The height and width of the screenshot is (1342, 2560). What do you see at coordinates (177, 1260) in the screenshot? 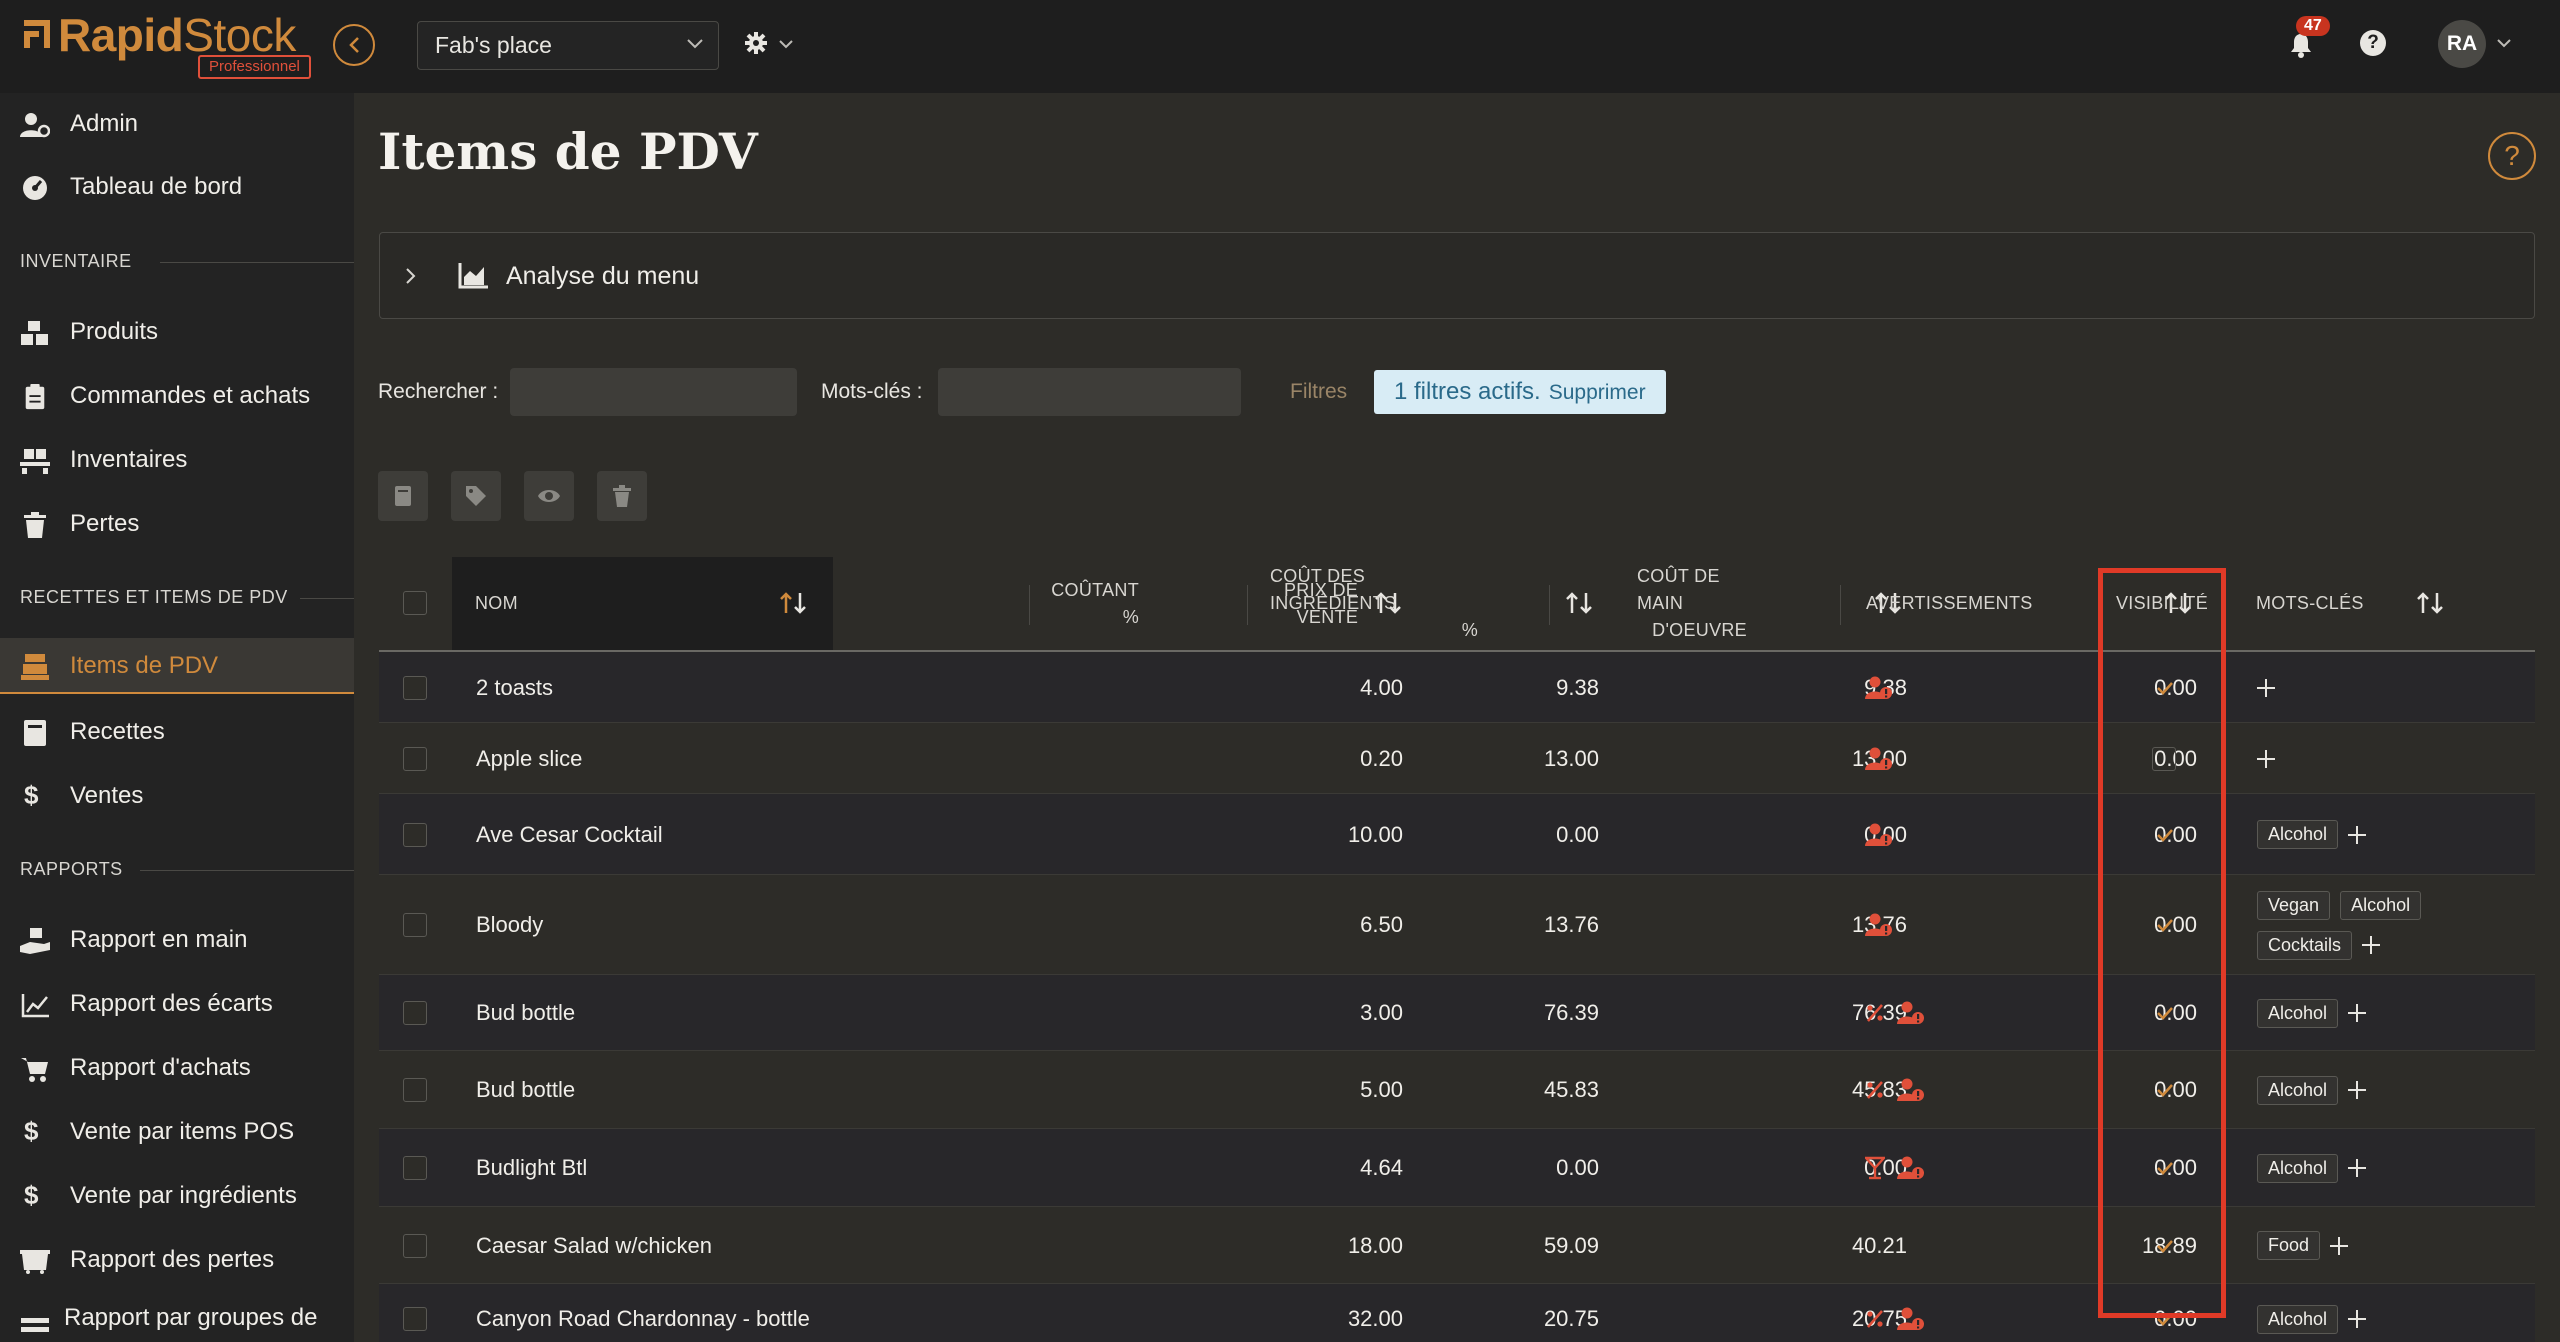
I see `sidebar-item-rapport-pertes: Rapport des pertes` at bounding box center [177, 1260].